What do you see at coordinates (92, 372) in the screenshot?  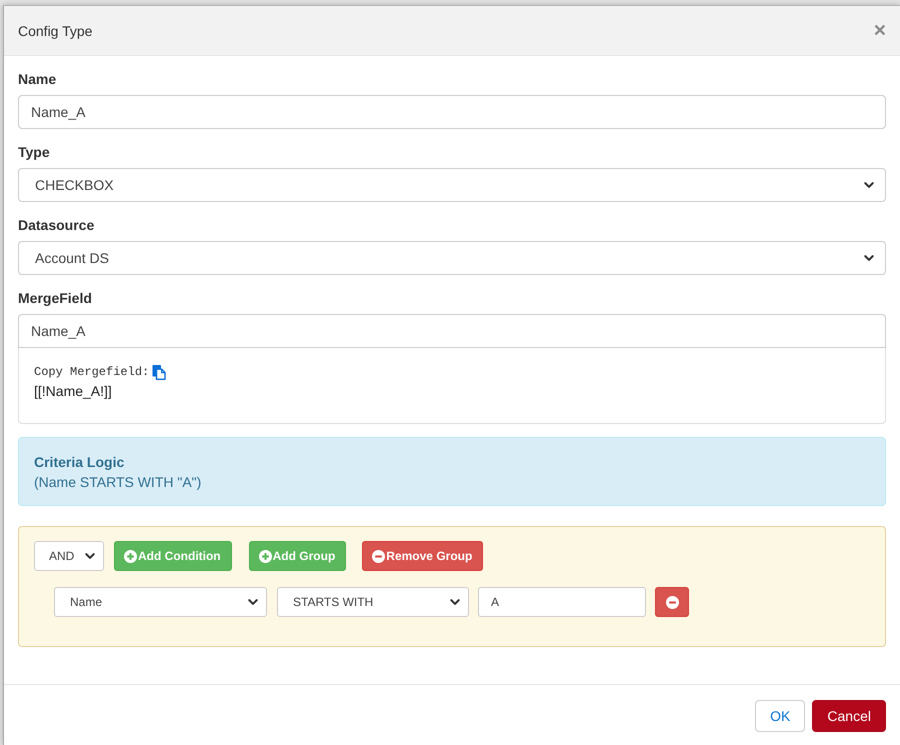 I see `copy-mergefield-label: Copy Mergefield:` at bounding box center [92, 372].